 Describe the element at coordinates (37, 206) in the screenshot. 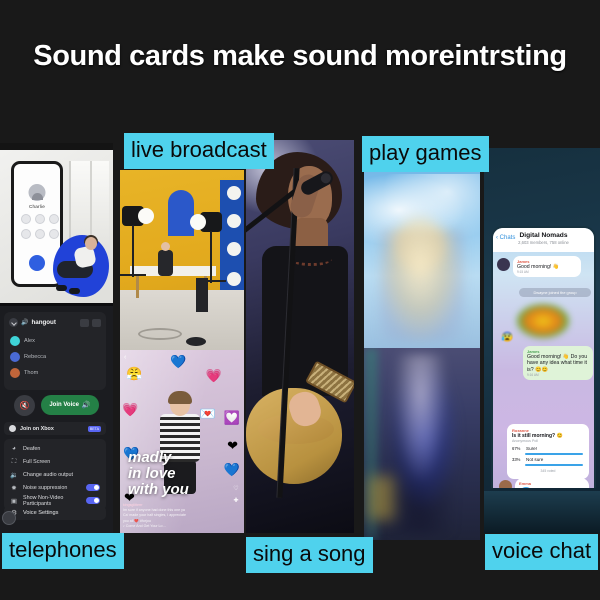

I see `caller-name: Charlie` at that location.